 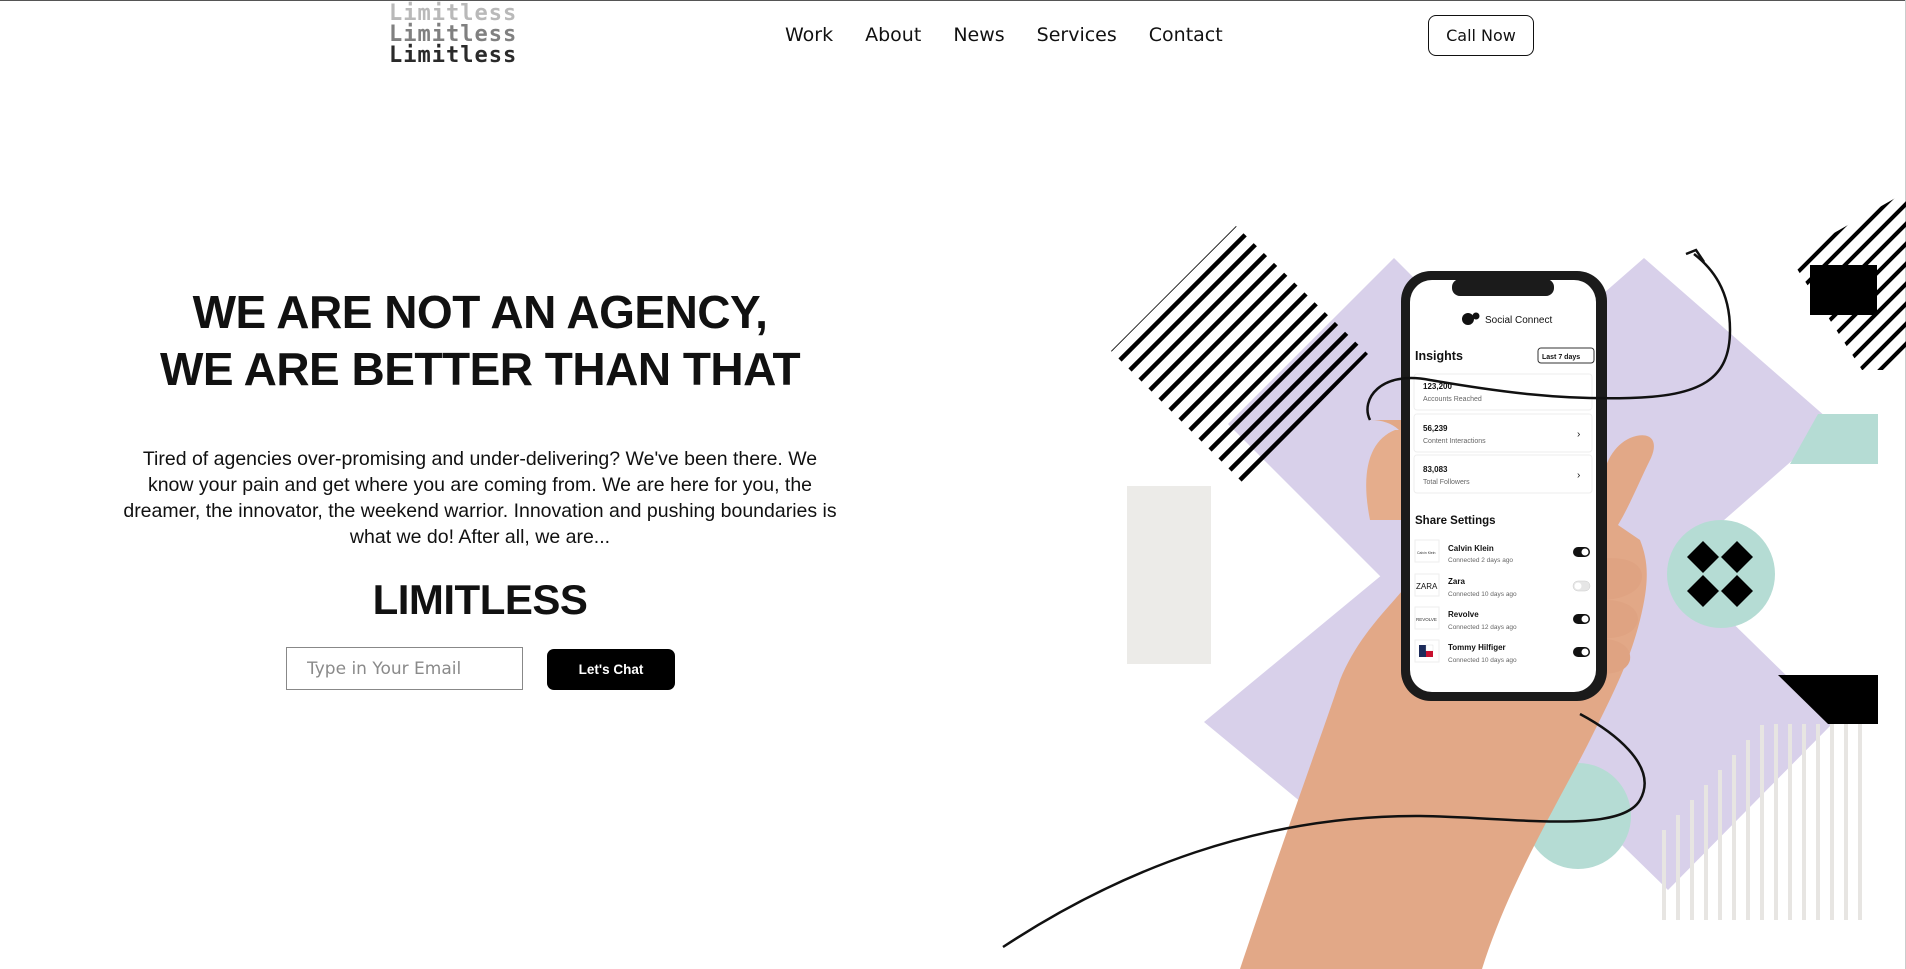 I want to click on logo-line-2: Limitless, so click(x=453, y=34).